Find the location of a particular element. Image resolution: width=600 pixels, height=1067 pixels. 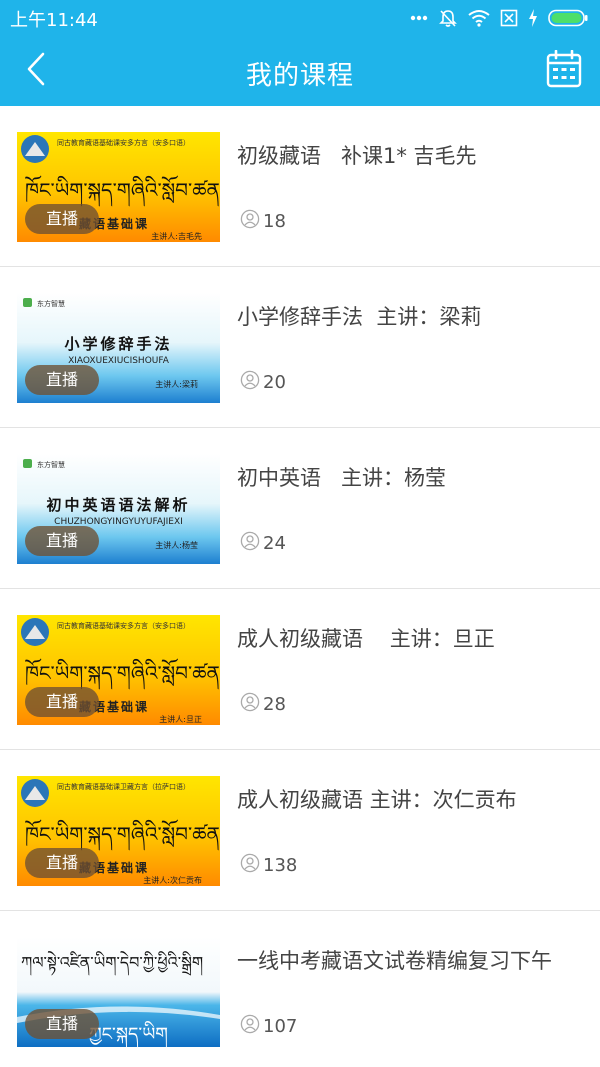

thumbnail-title: 初中英语语法解析 is located at coordinates (118, 505).